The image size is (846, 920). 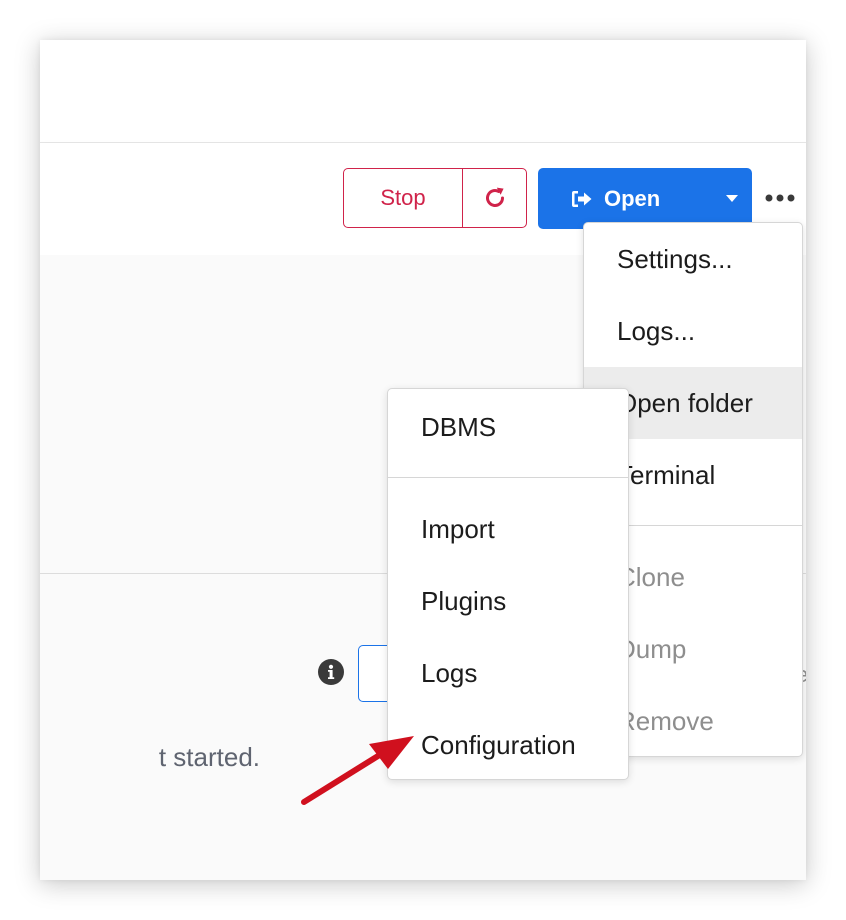 What do you see at coordinates (498, 744) in the screenshot?
I see `submenu-item-label: Configuration` at bounding box center [498, 744].